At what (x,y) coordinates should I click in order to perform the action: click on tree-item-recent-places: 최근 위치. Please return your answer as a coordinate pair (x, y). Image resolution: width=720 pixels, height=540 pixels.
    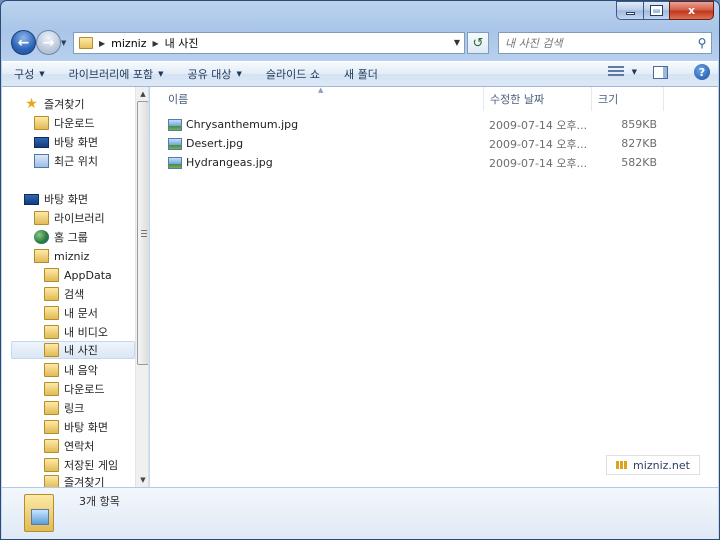
    Looking at the image, I should click on (66, 161).